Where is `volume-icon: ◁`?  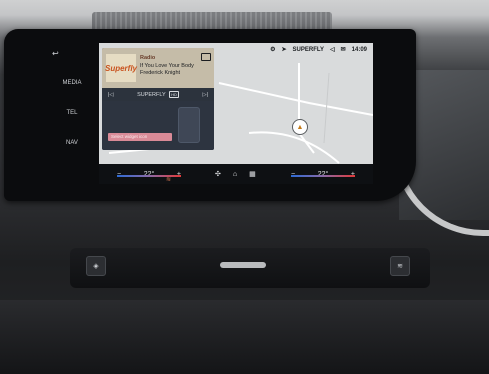 volume-icon: ◁ is located at coordinates (332, 50).